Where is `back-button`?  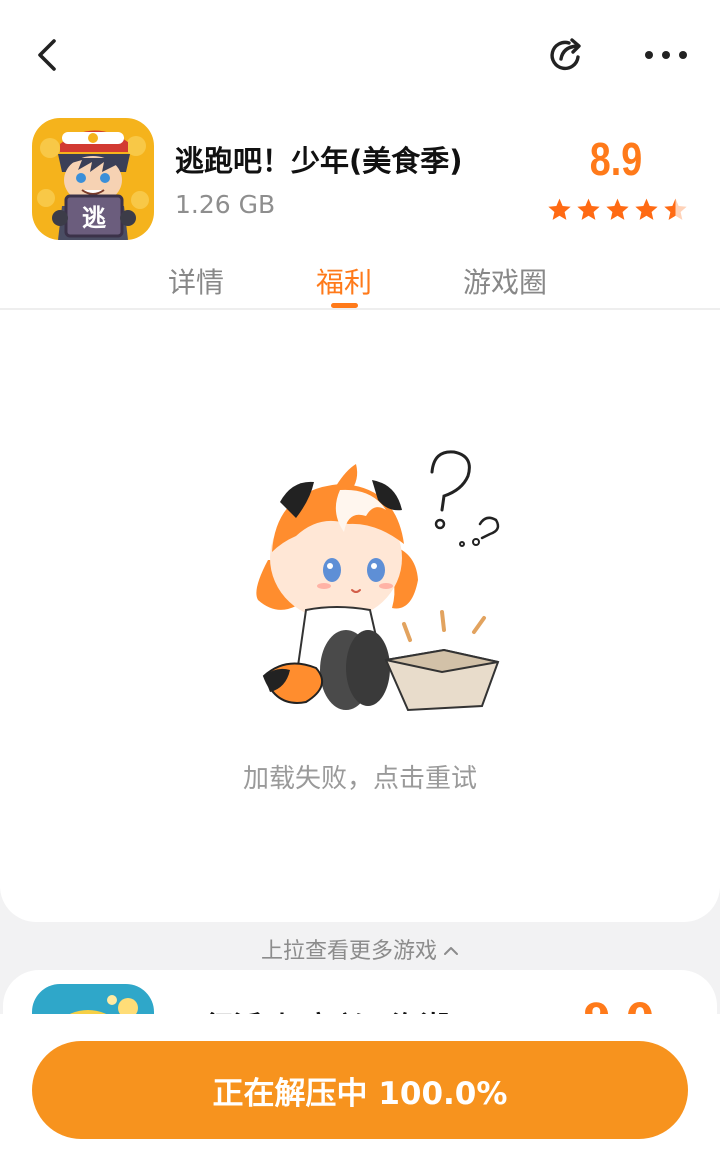 back-button is located at coordinates (47, 55).